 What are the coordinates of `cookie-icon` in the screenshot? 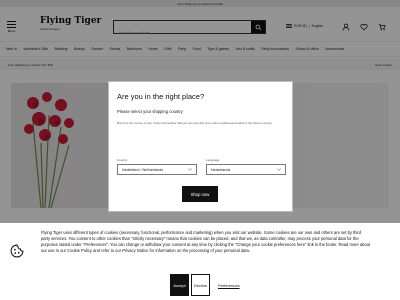 It's located at (17, 251).